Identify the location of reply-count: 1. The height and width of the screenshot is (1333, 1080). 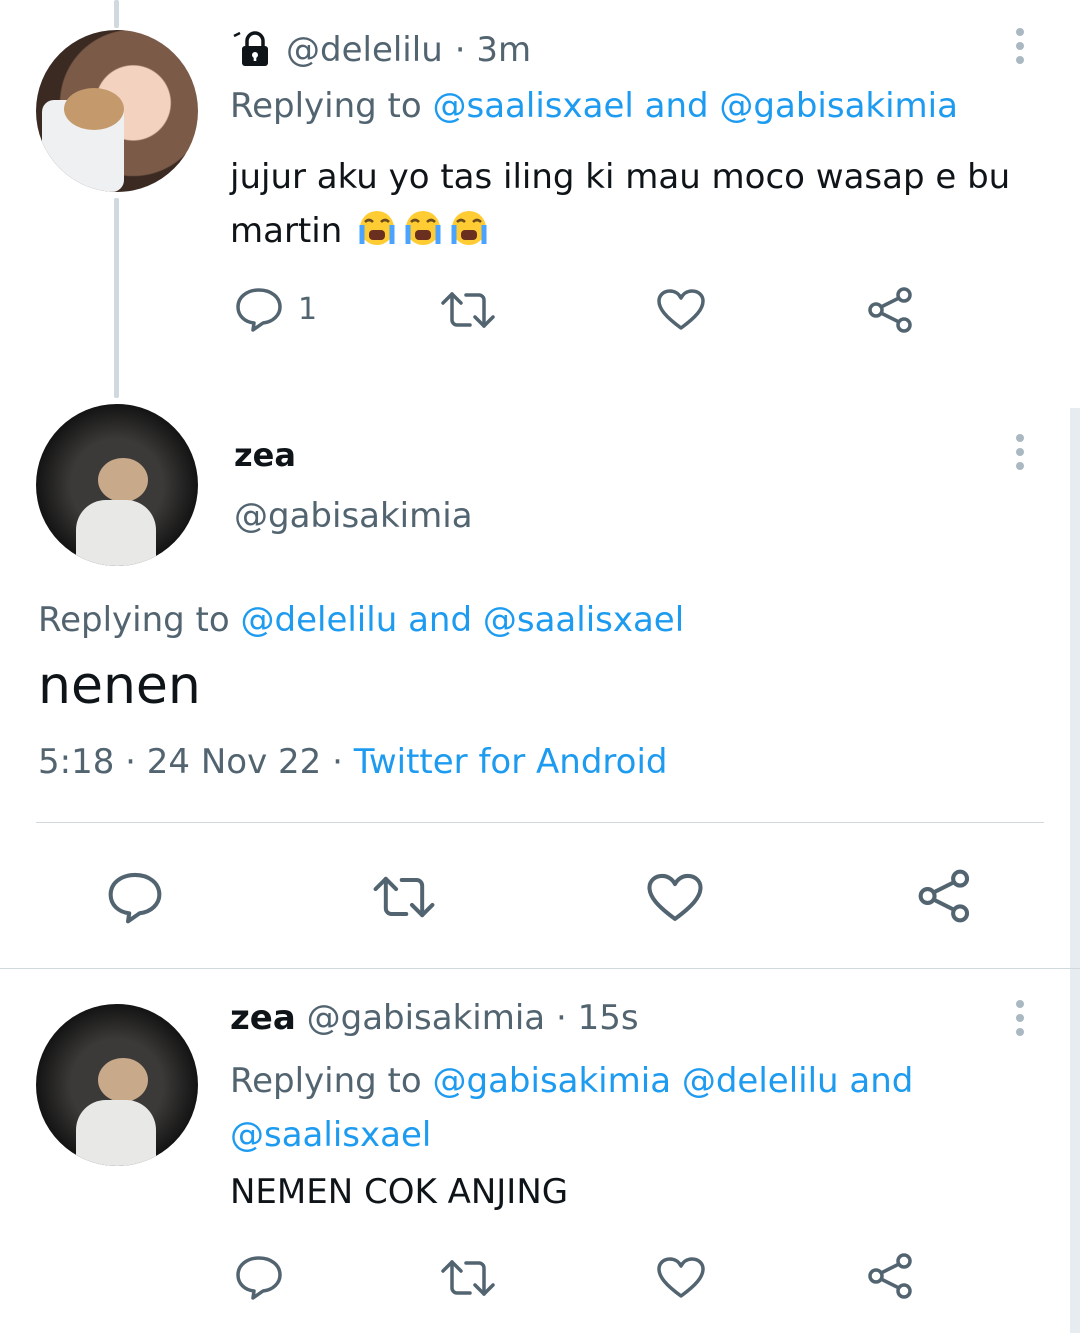
(308, 309).